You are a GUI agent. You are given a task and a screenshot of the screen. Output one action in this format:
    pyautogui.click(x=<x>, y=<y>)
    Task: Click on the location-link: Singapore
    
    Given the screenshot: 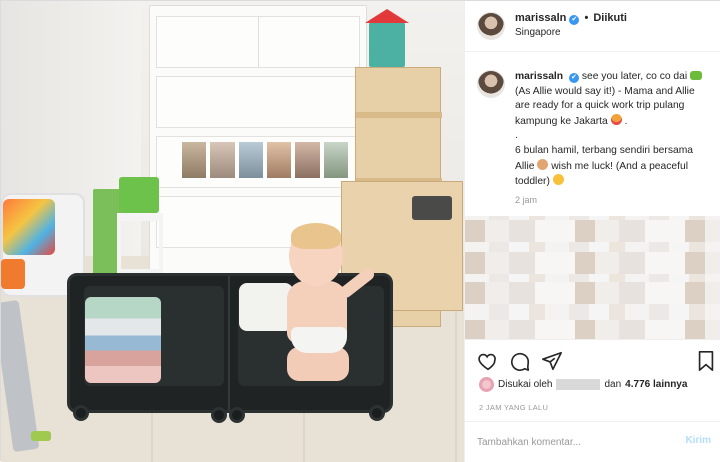 What is the action you would take?
    pyautogui.click(x=538, y=32)
    